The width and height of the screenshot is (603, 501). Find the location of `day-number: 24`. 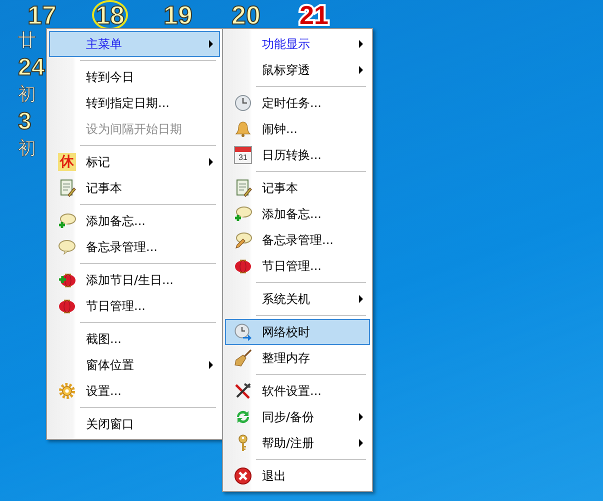

day-number: 24 is located at coordinates (31, 68).